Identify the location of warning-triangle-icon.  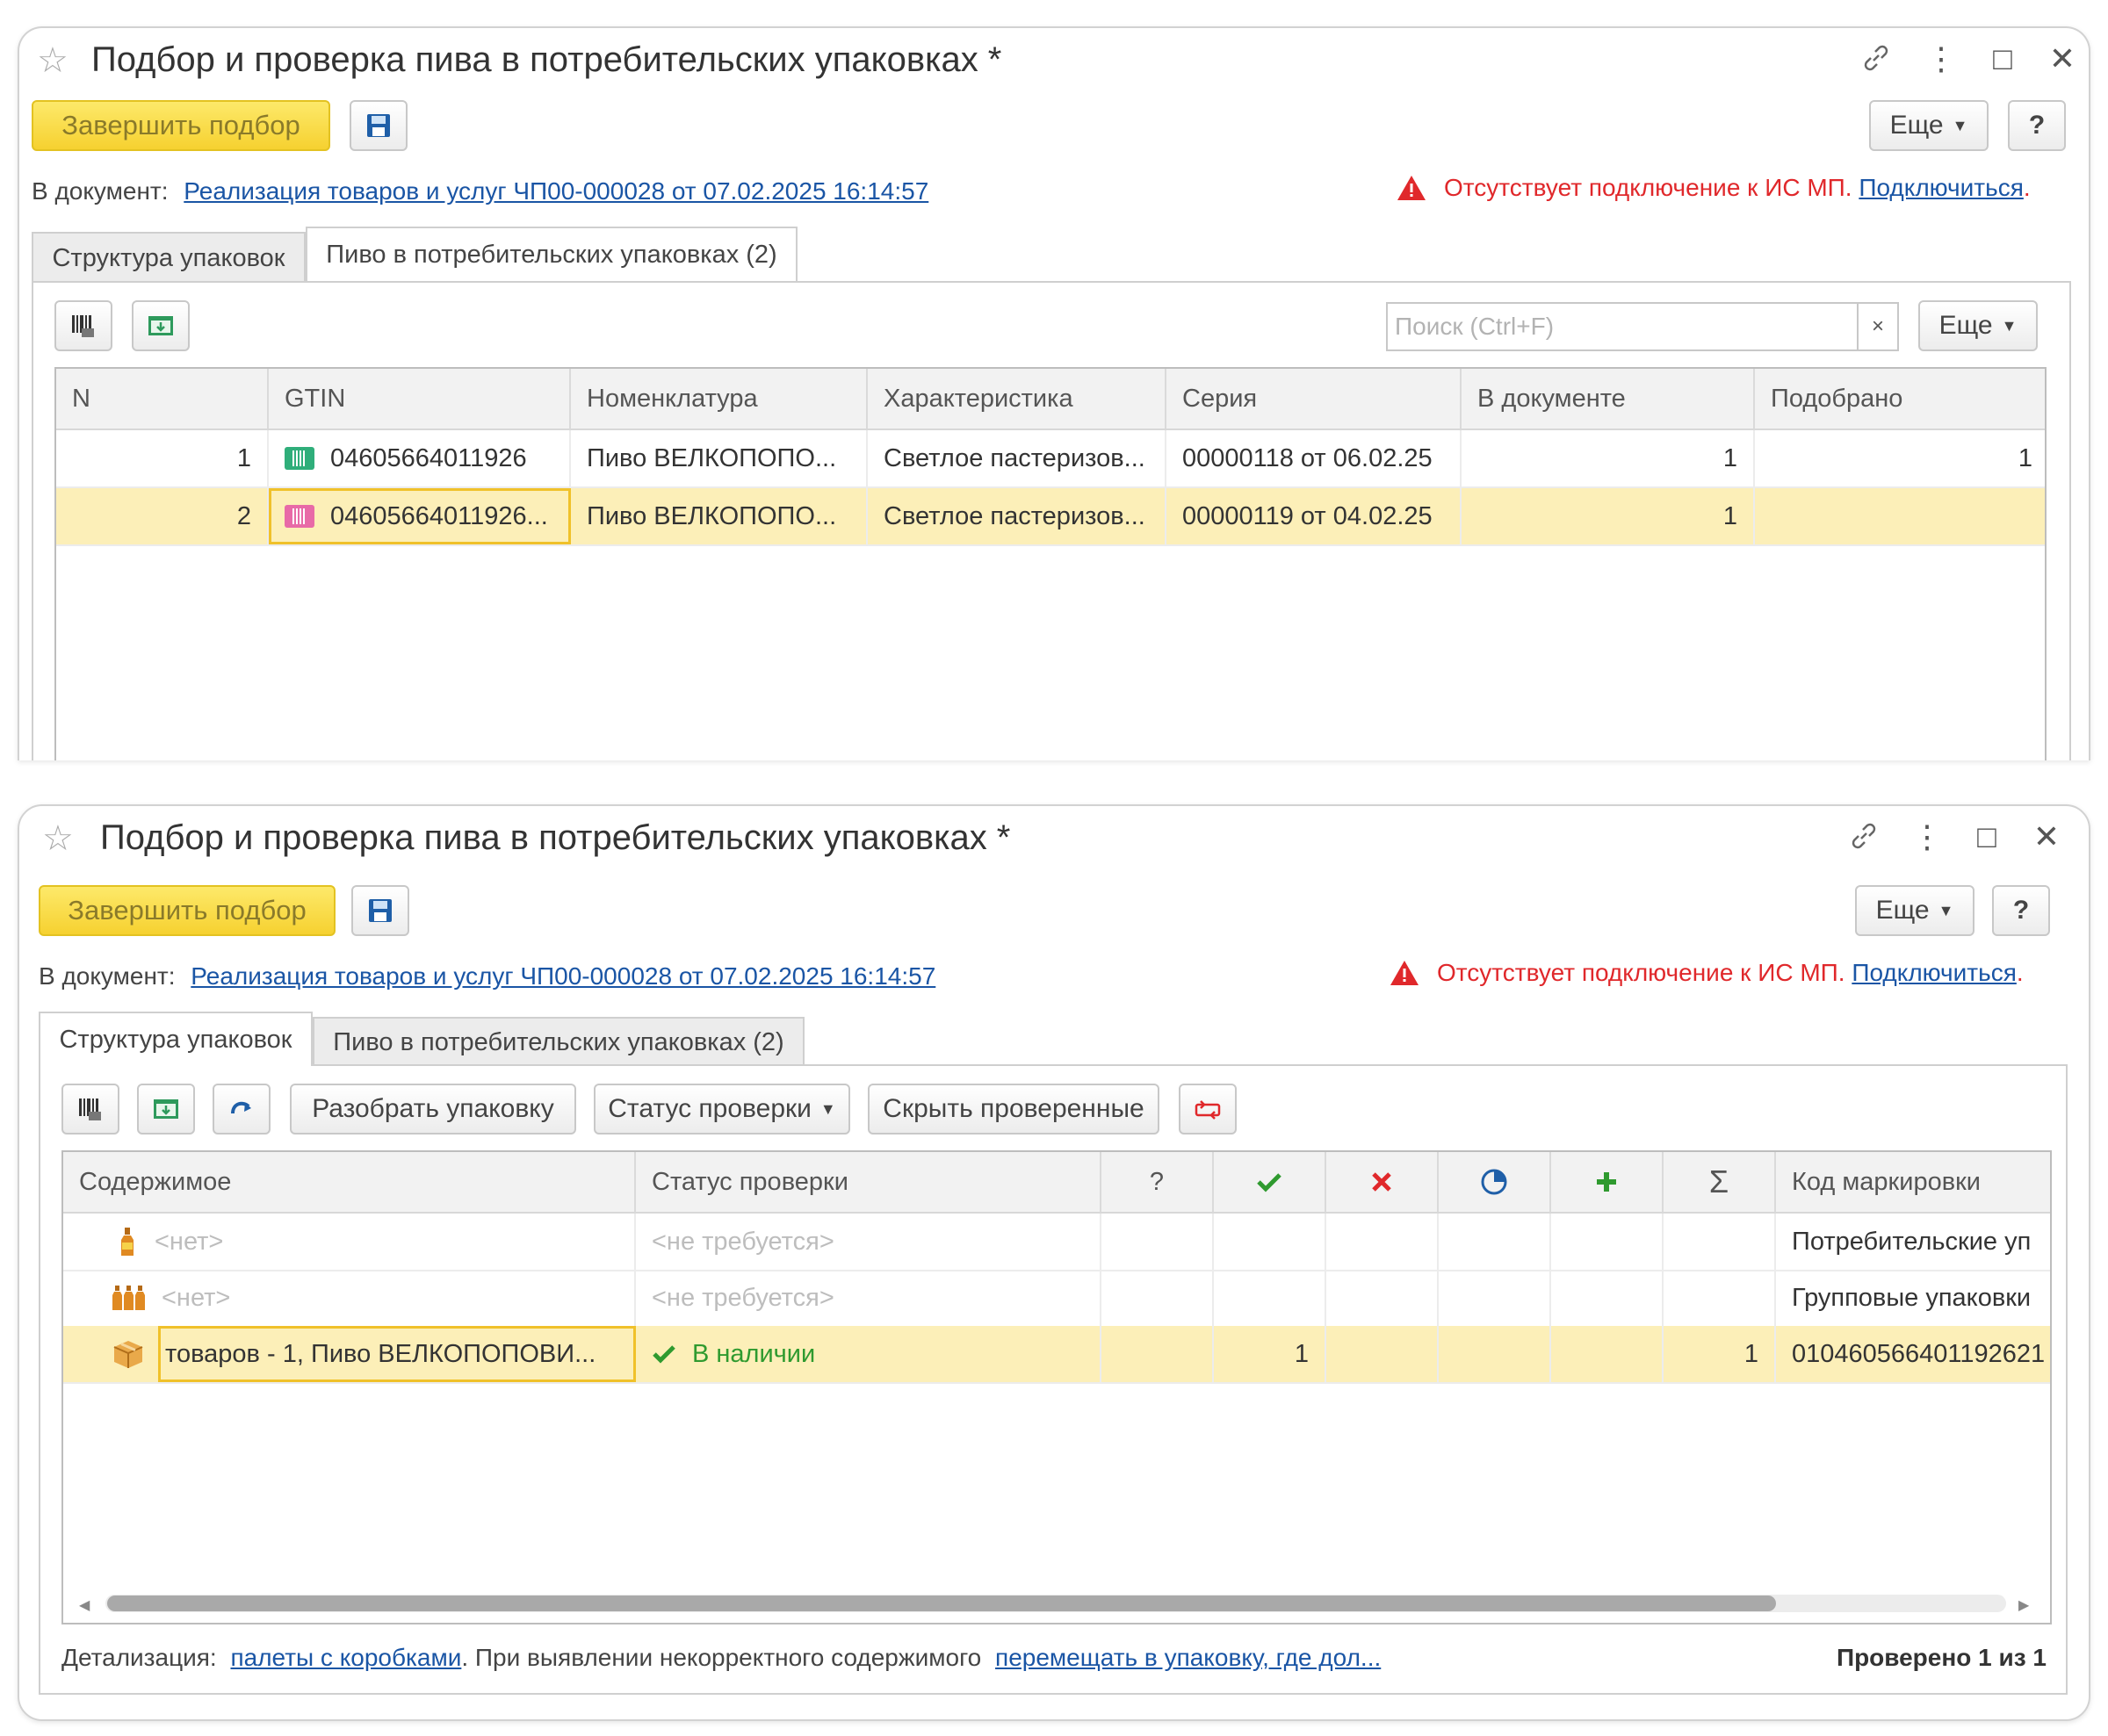
(1404, 973).